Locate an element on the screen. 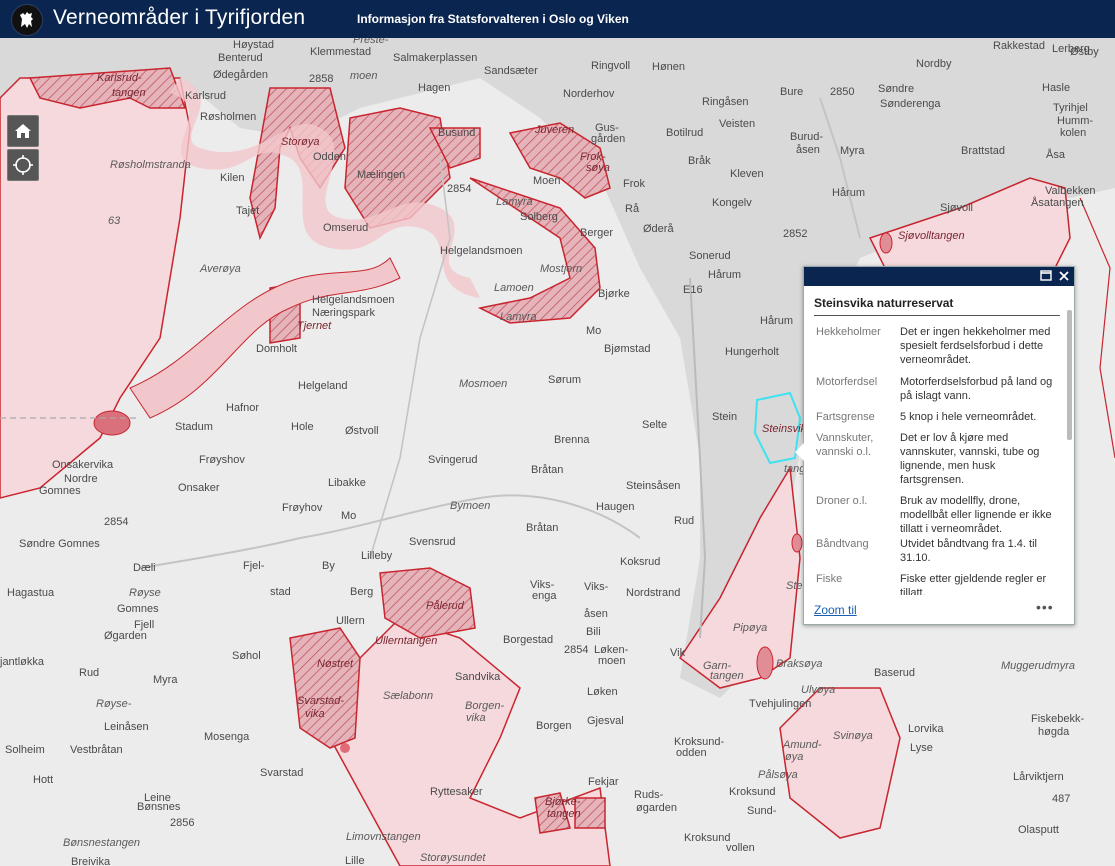 Image resolution: width=1115 pixels, height=866 pixels. attr-key: Vannskuter, vannski o.l. is located at coordinates (845, 445).